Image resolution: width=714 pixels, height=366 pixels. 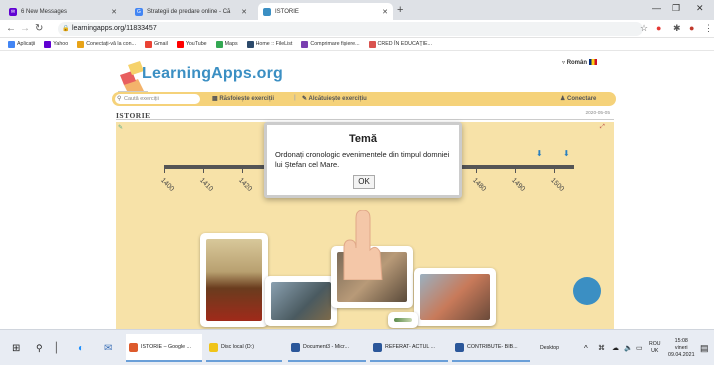 I want to click on event-card-portrait, so click(x=234, y=280).